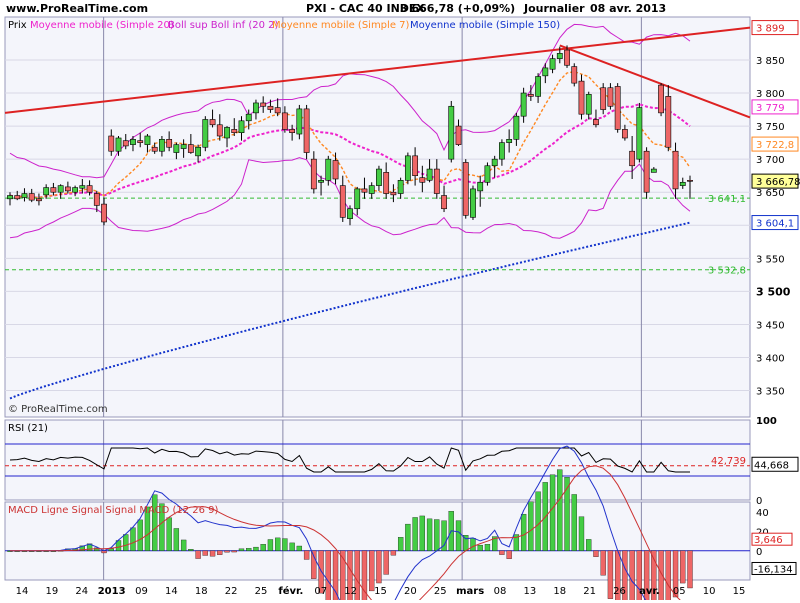 The height and width of the screenshot is (603, 800). I want to click on x-tick-label: 15, so click(739, 591).